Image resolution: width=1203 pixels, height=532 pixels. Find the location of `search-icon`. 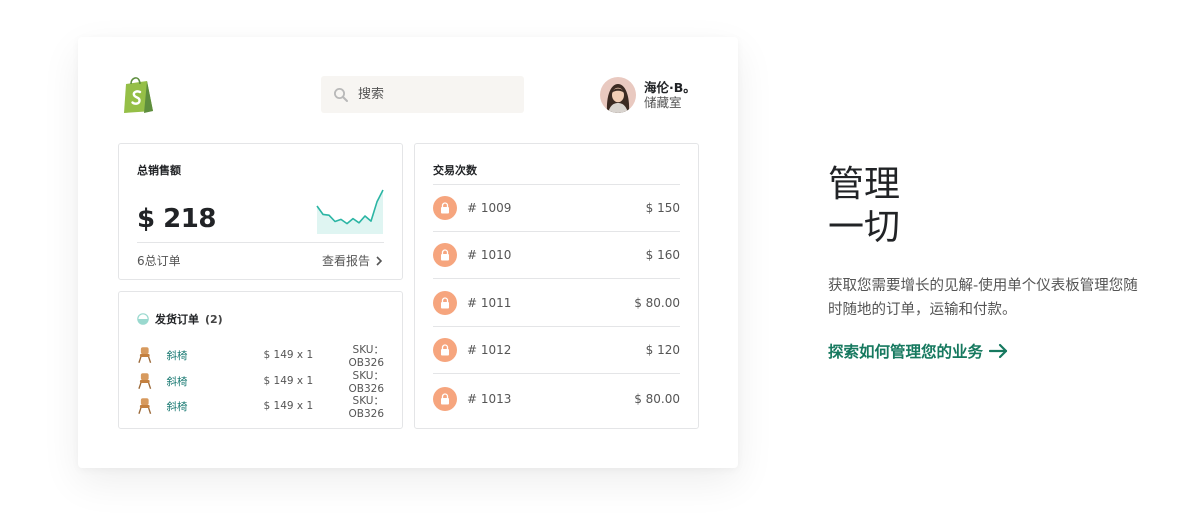

search-icon is located at coordinates (341, 94).